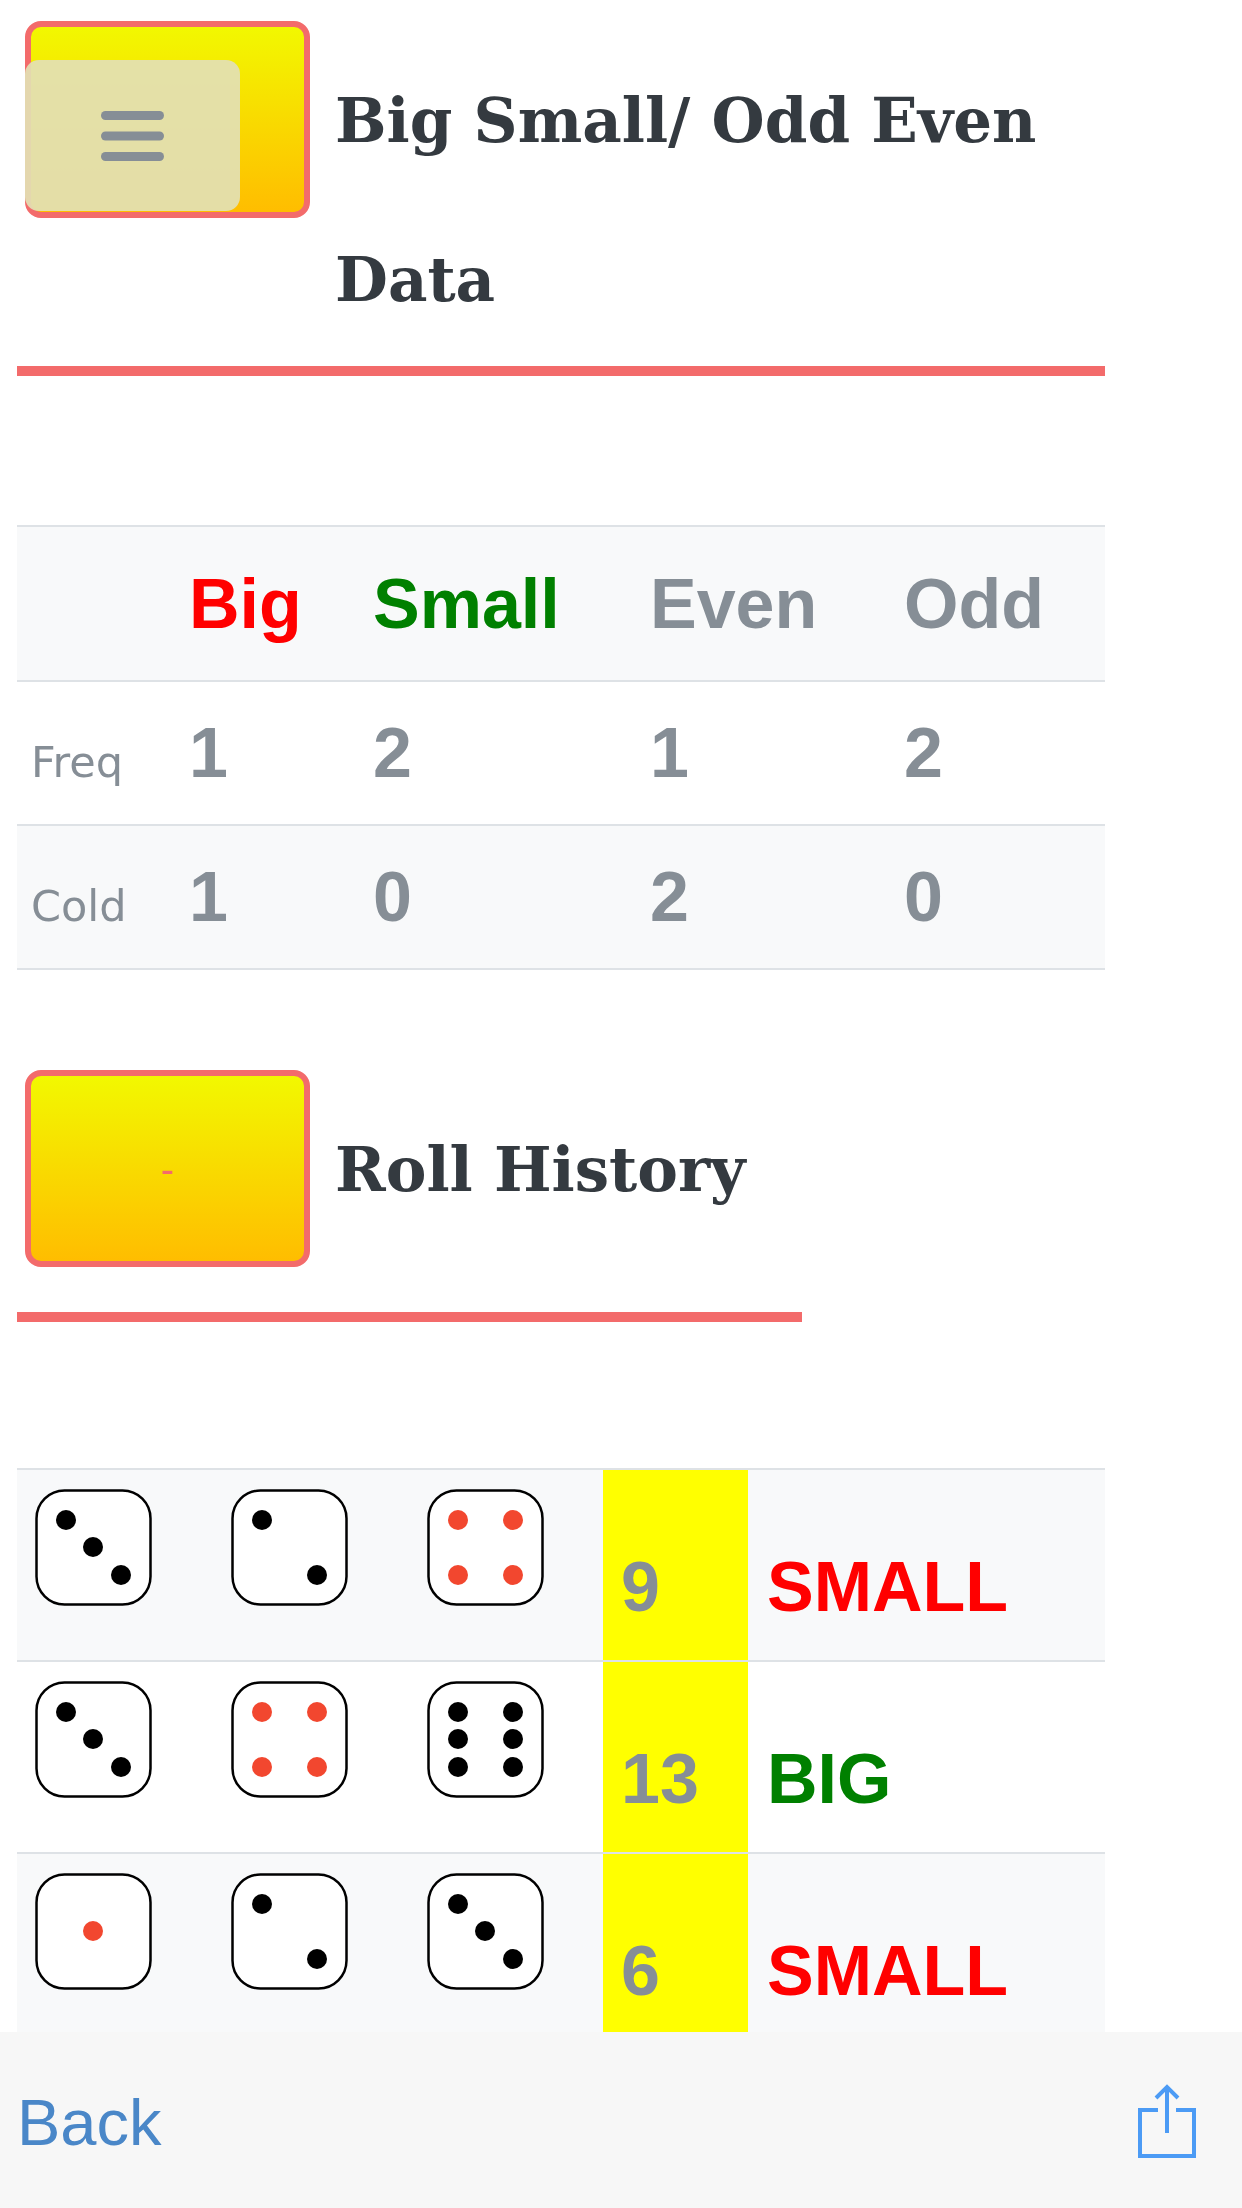  I want to click on sum-cell: 13, so click(675, 1757).